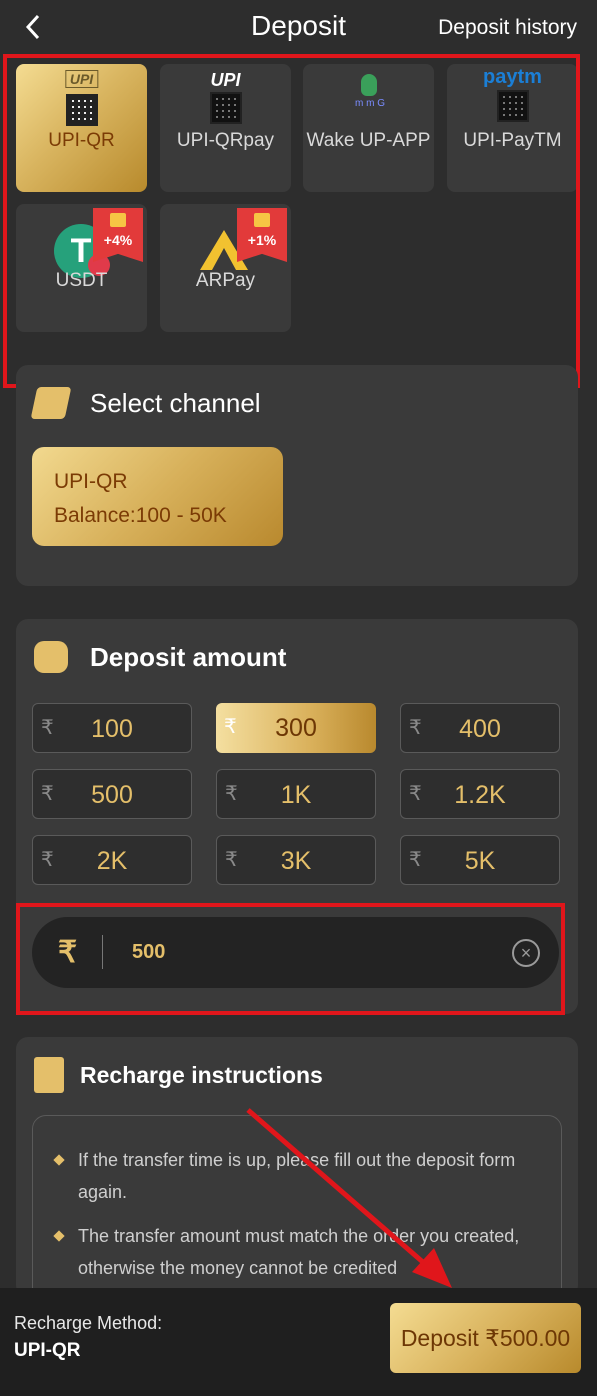  Describe the element at coordinates (507, 28) in the screenshot. I see `deposit-history-link: Deposit history` at that location.